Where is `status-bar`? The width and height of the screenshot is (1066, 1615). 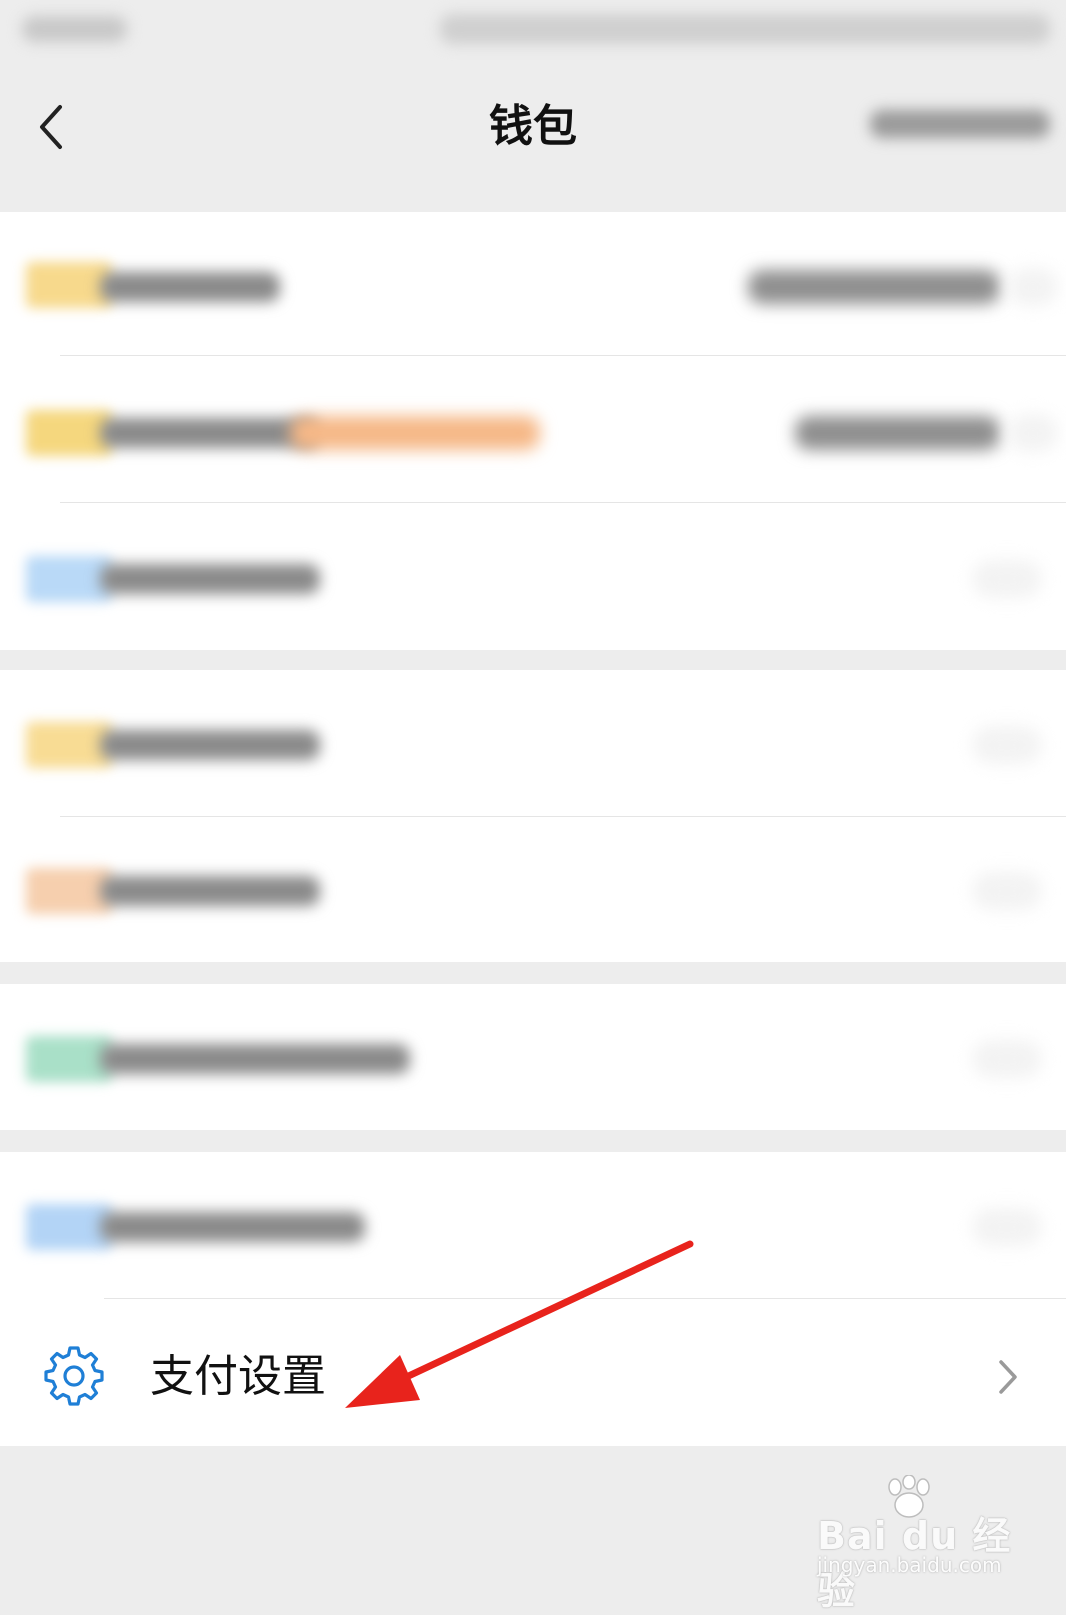 status-bar is located at coordinates (533, 31).